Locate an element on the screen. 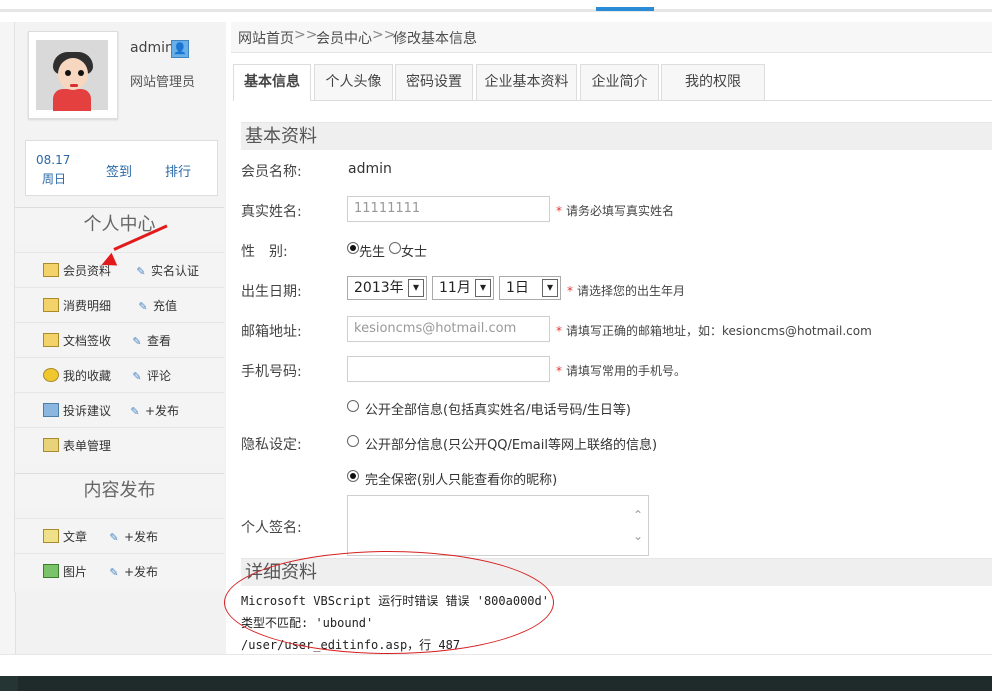  publish-image-link: ✎ +发布 is located at coordinates (133, 571).